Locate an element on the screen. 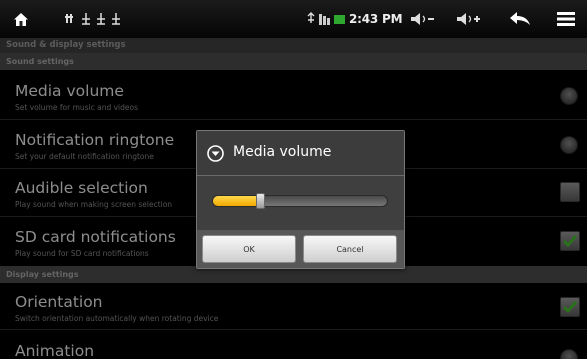  chevron-down-icon is located at coordinates (215, 155).